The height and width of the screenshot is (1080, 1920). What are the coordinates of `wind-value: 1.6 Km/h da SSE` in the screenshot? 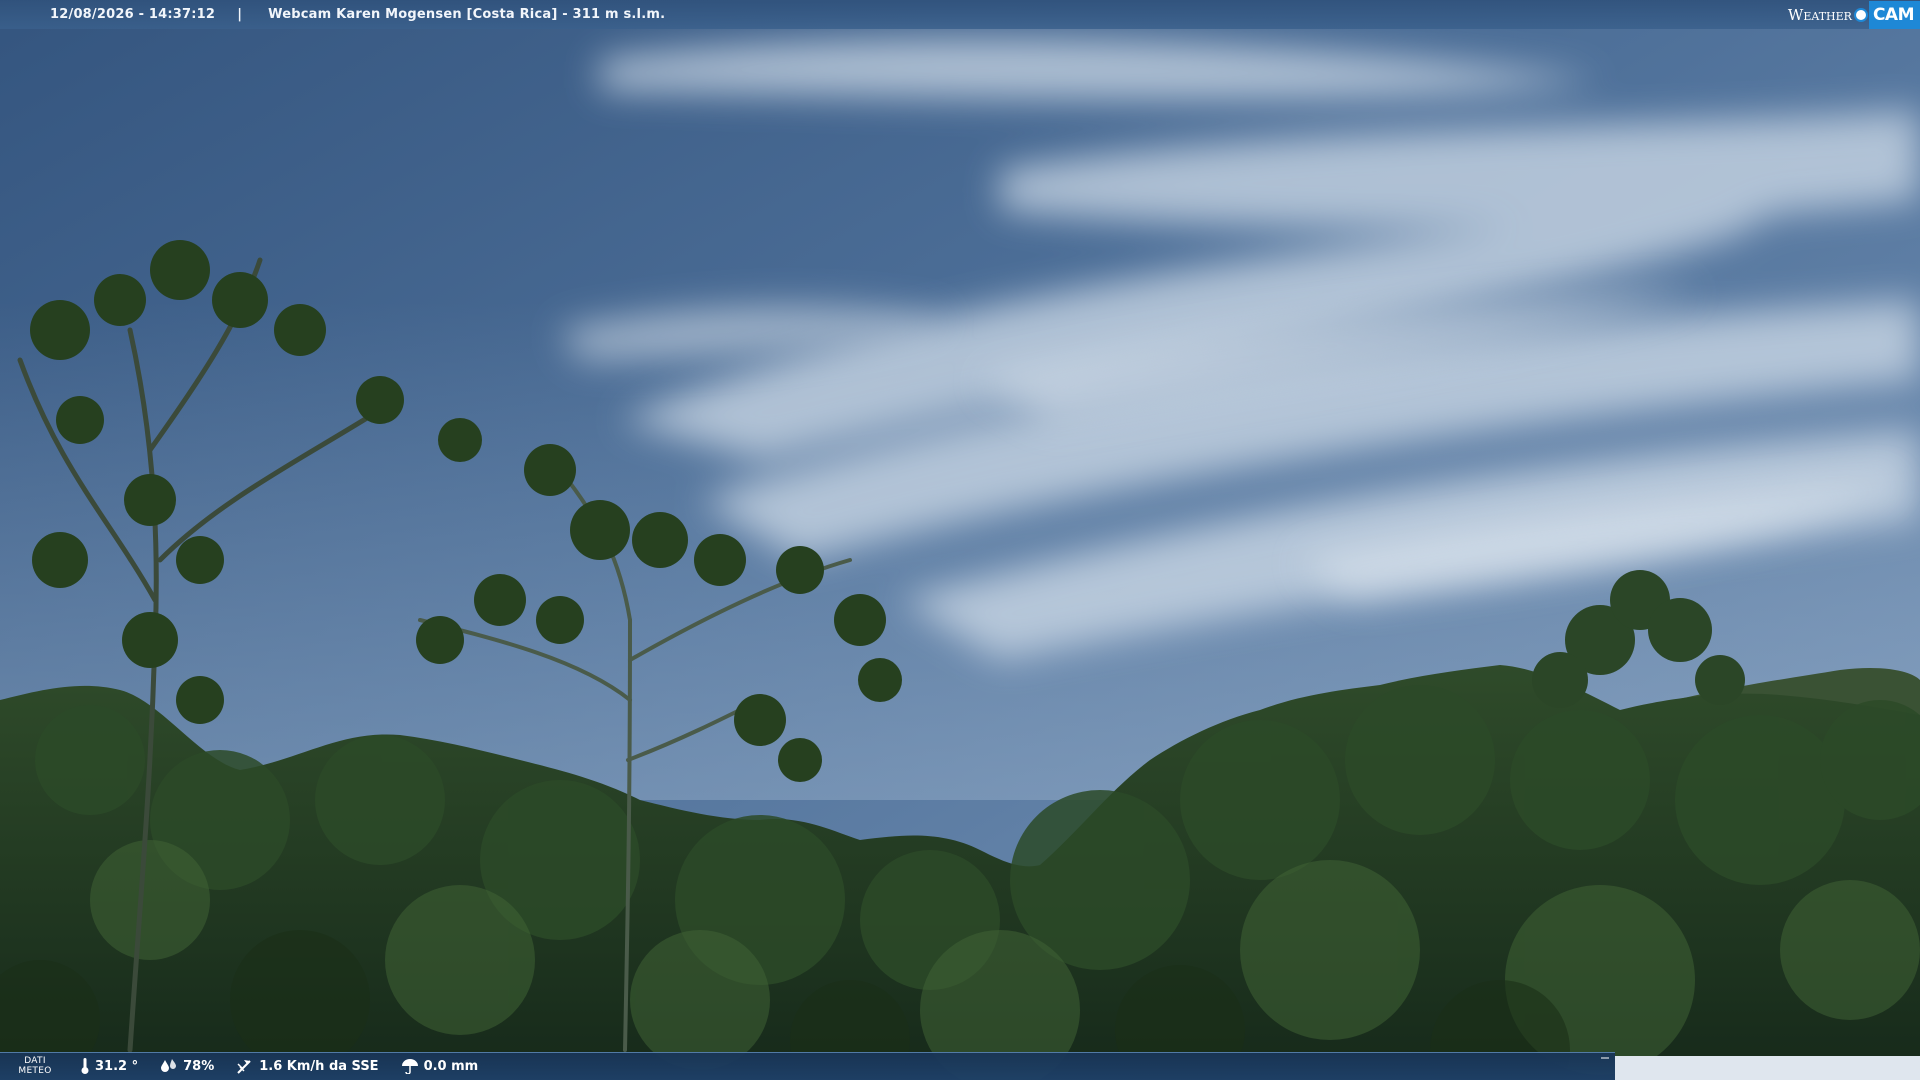 It's located at (319, 1066).